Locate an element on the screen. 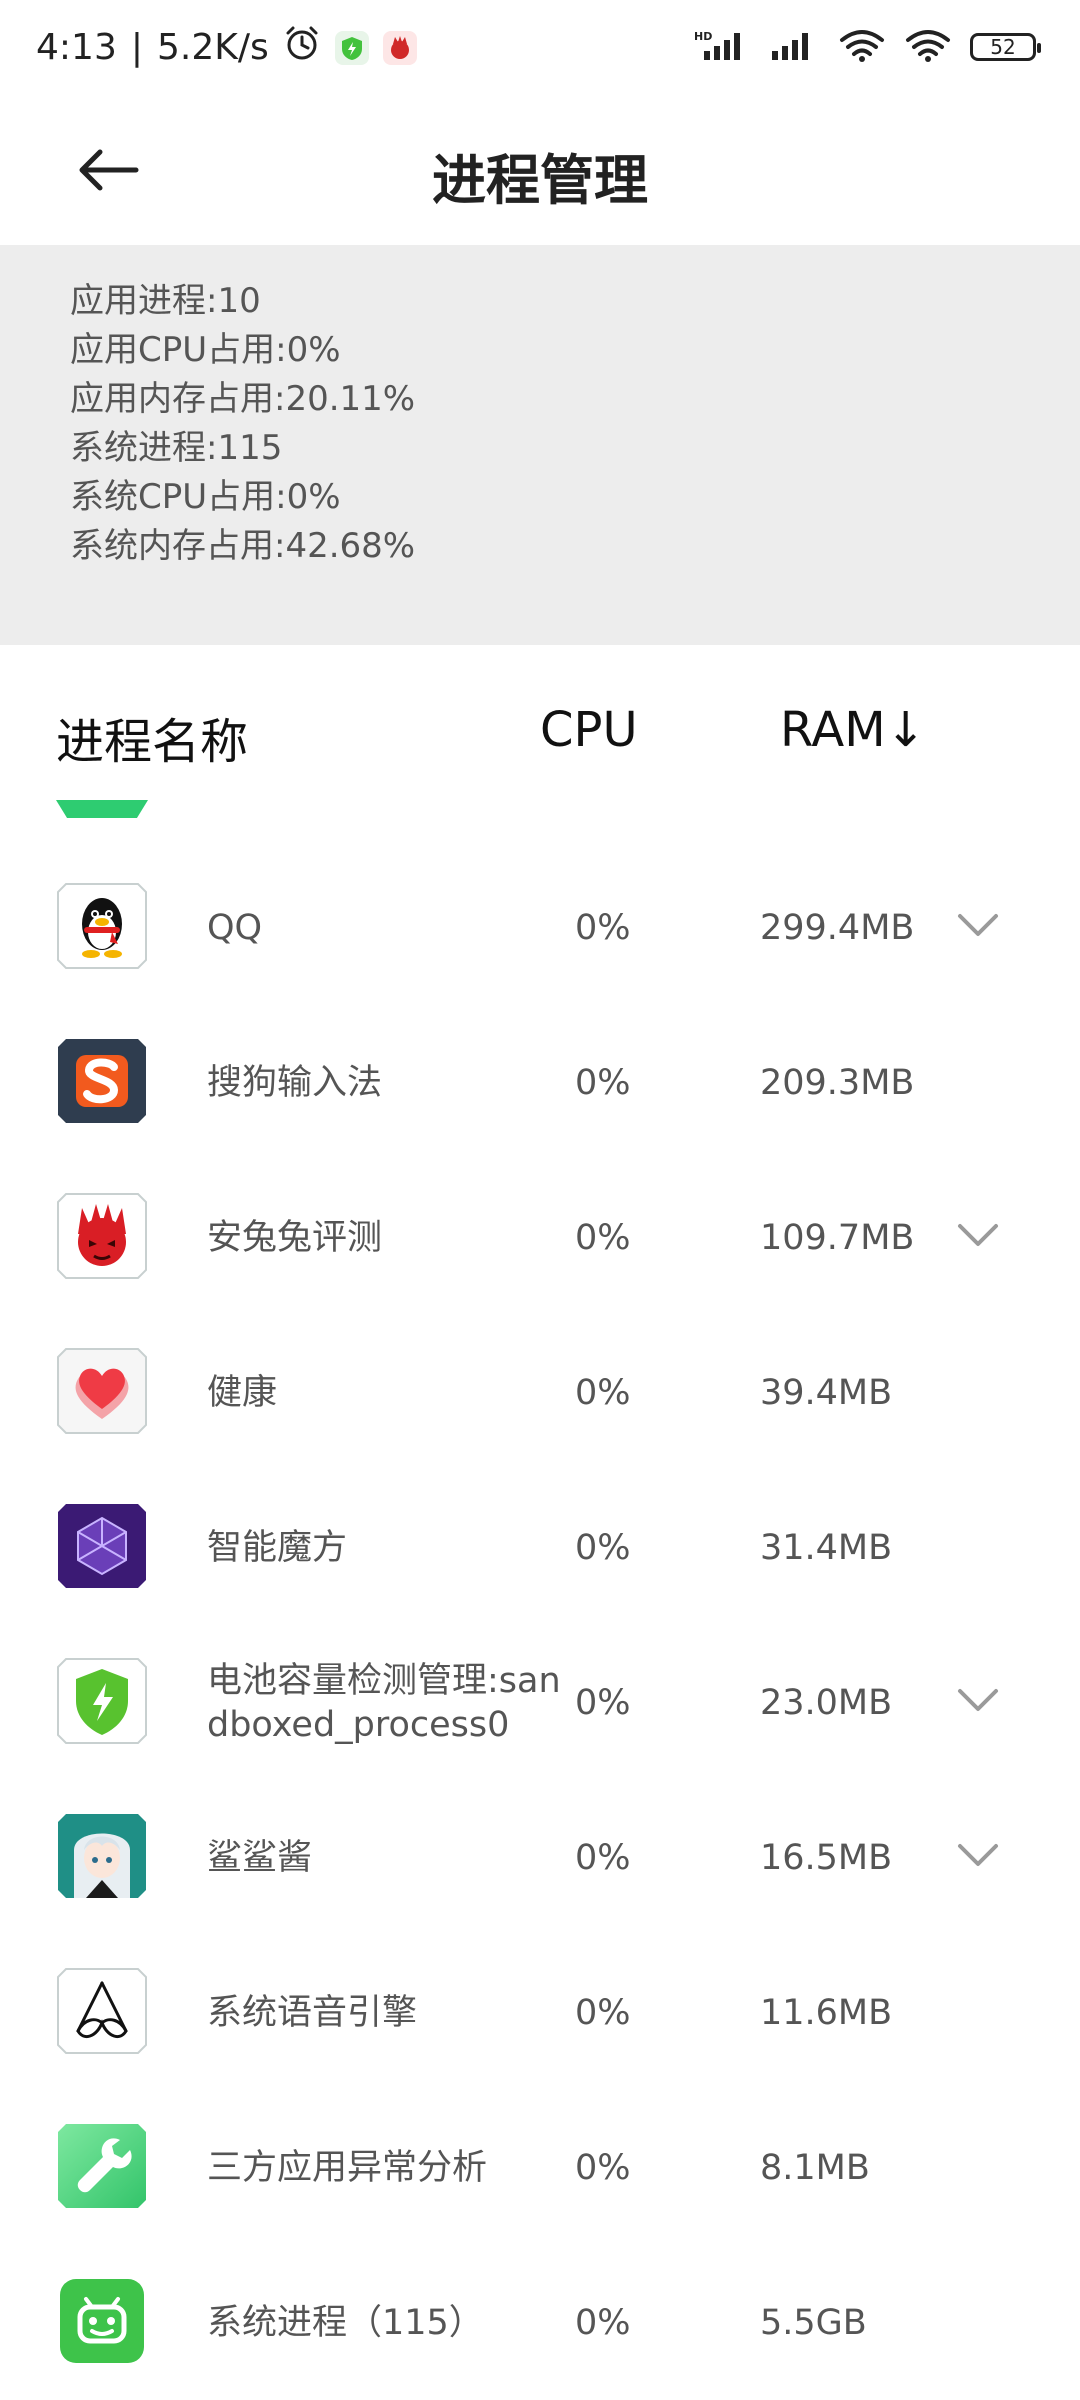 This screenshot has height=2400, width=1080. process-ram: 39.4MB is located at coordinates (826, 1392).